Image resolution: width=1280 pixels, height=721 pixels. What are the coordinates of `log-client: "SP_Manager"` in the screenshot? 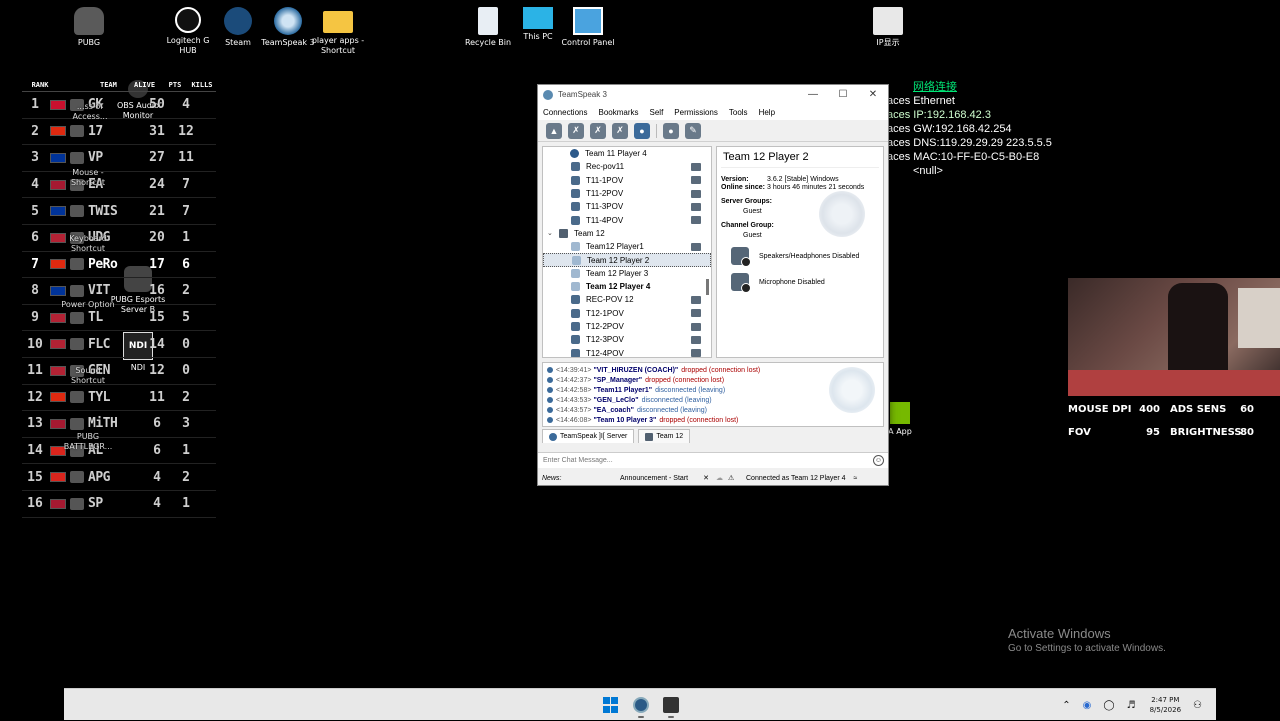 It's located at (617, 380).